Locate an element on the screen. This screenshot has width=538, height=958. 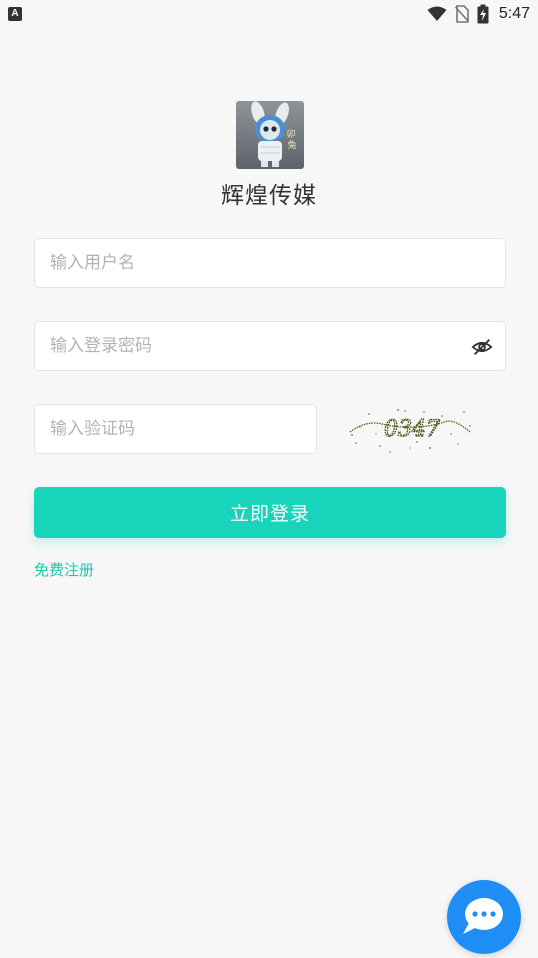
captcha-field is located at coordinates (175, 429).